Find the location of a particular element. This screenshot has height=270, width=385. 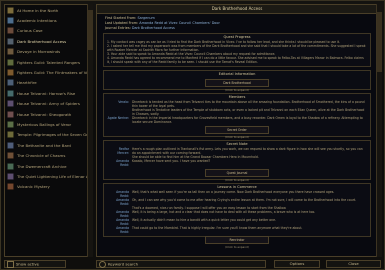

quest-list-item: The Chronicle of Chasms is located at coordinates (48, 155).